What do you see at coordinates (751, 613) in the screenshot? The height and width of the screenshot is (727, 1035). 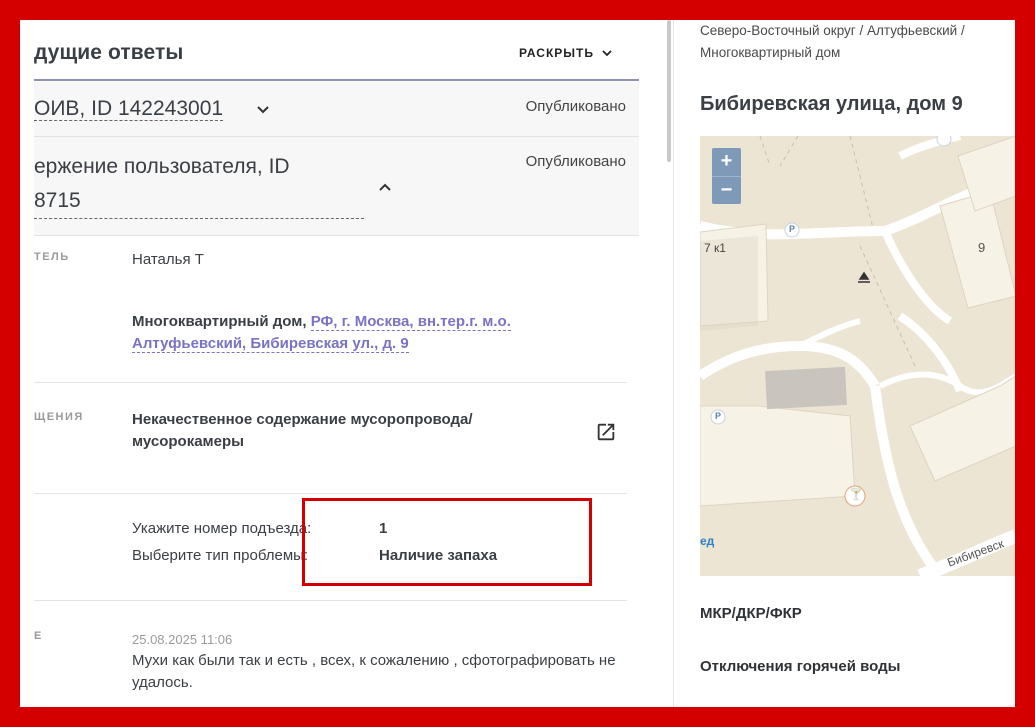 I see `info-item: МКР/ДКР/ФКР` at bounding box center [751, 613].